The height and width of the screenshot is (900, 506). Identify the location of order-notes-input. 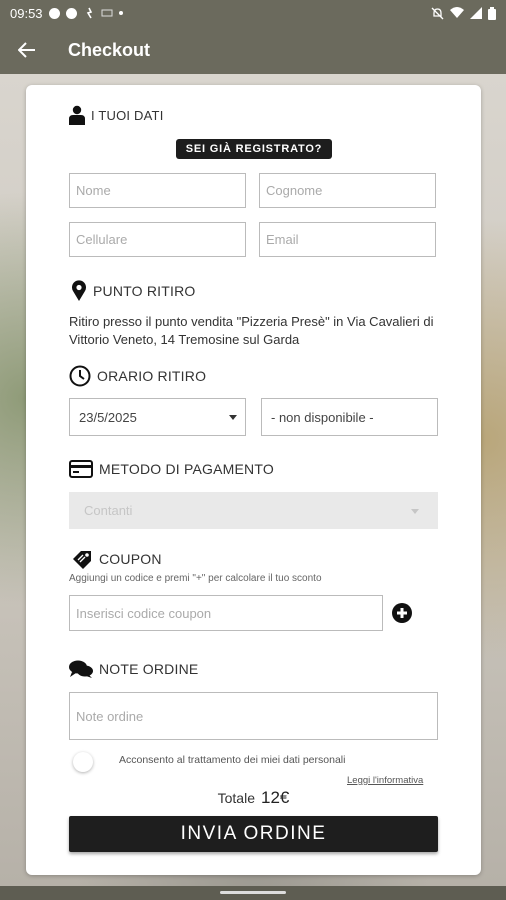
(256, 716).